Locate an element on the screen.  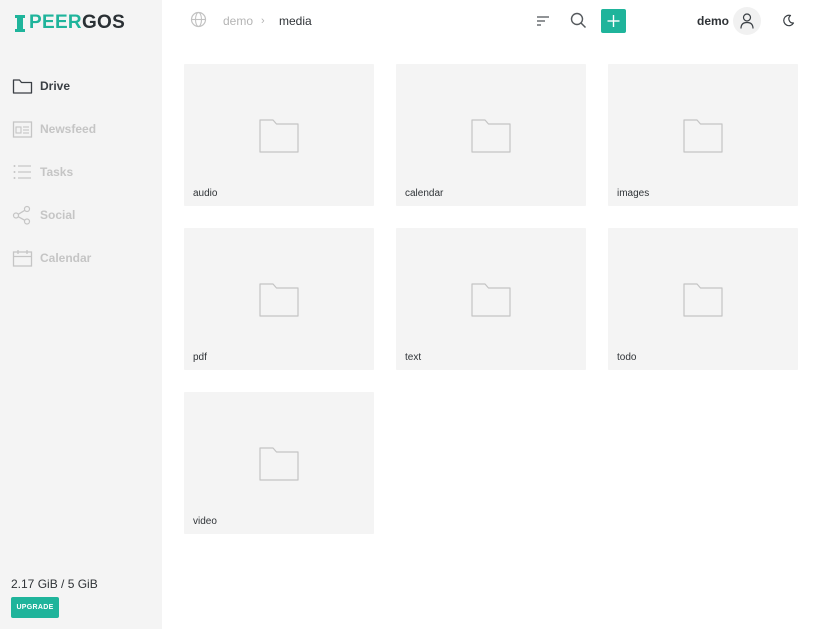
sidebar-item-drive: Drive is located at coordinates (54, 86).